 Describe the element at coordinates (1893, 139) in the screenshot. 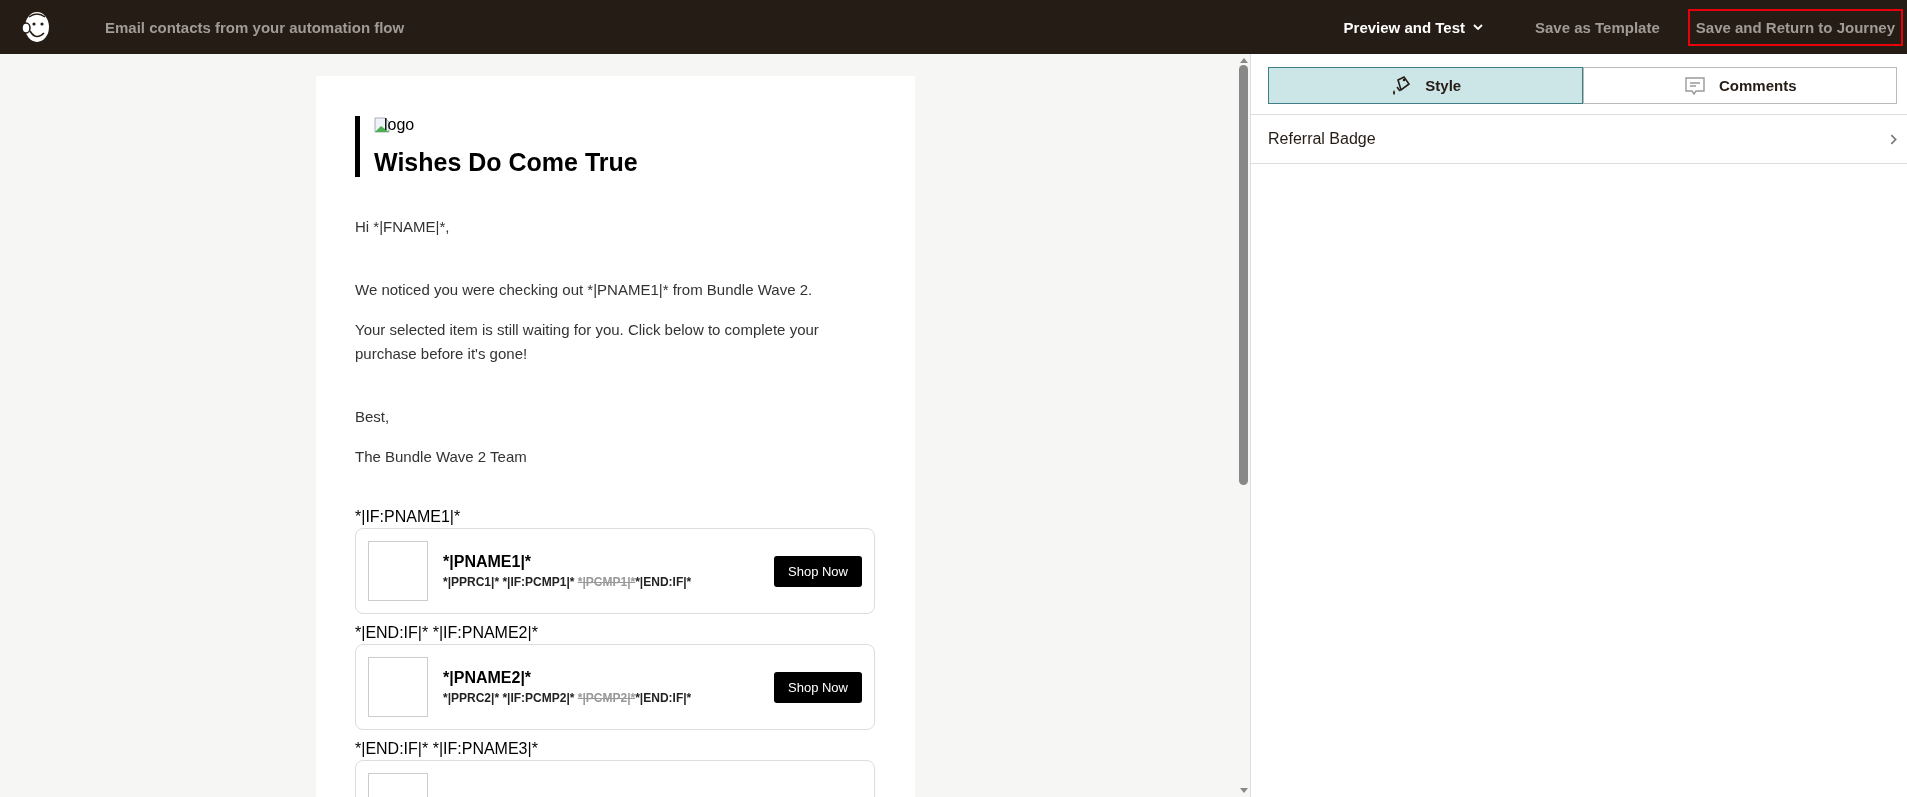

I see `chevron-right-icon` at that location.